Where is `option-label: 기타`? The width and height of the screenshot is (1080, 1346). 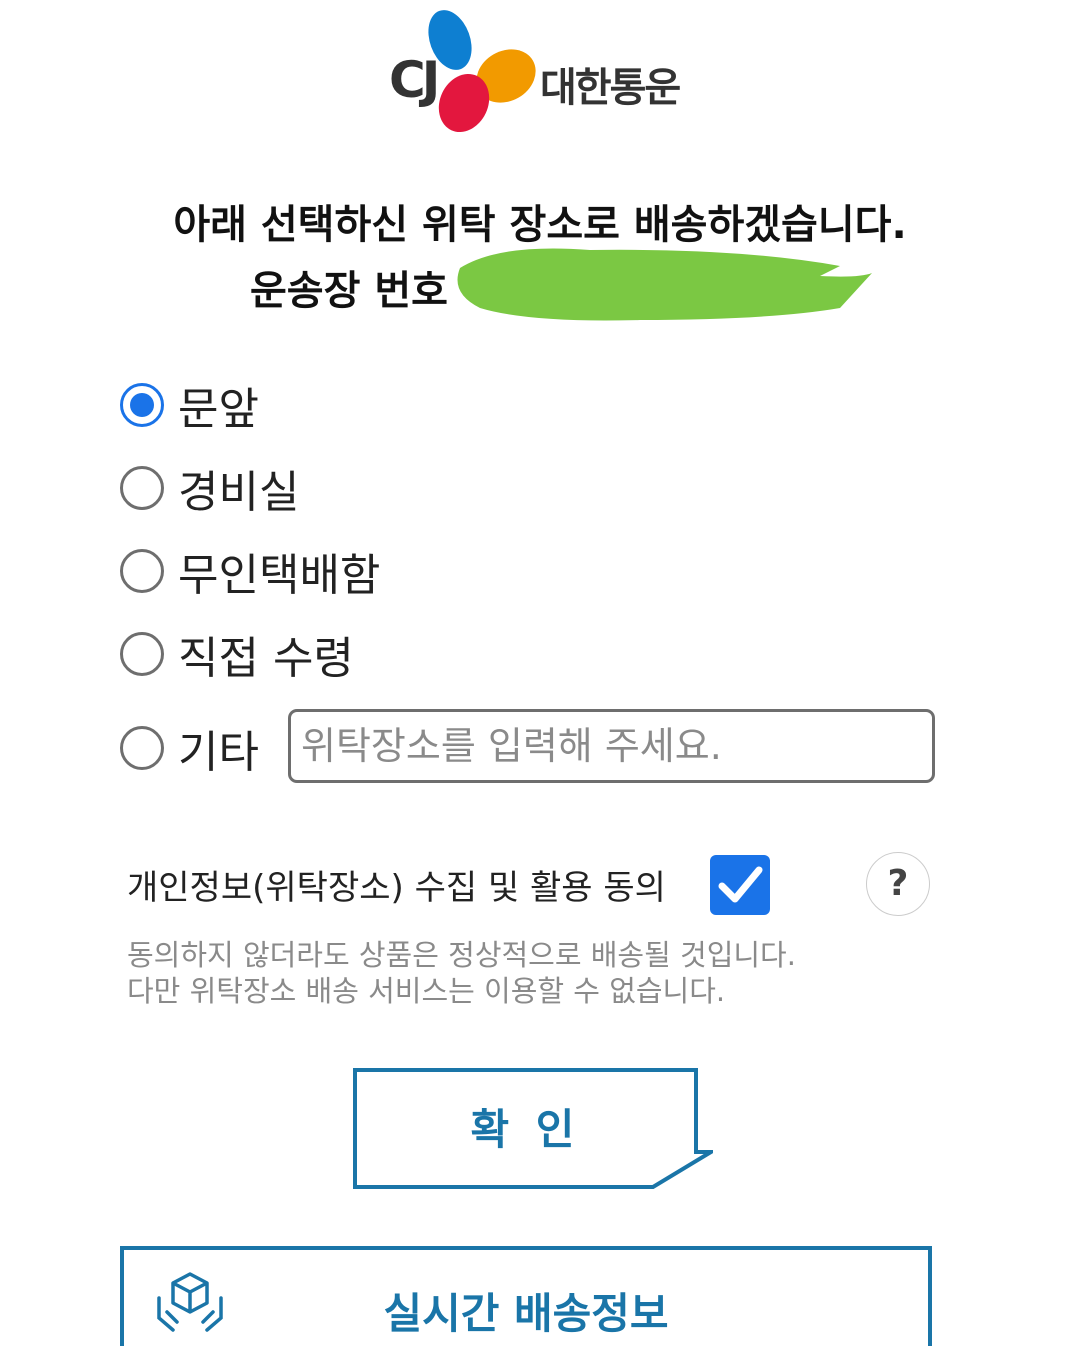 option-label: 기타 is located at coordinates (218, 752).